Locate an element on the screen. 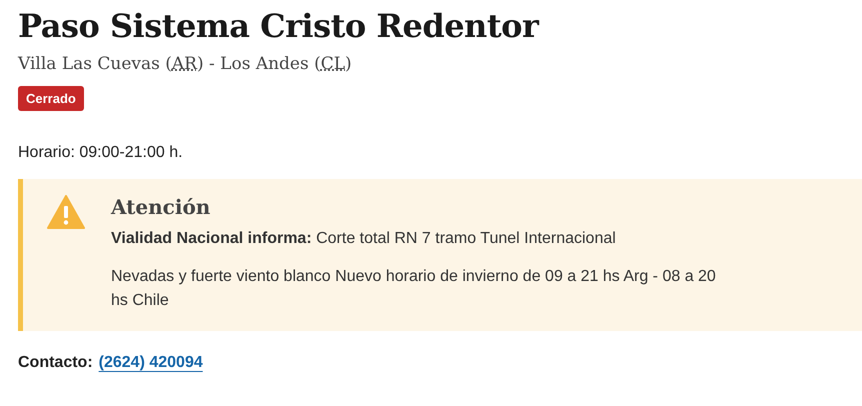 This screenshot has height=406, width=862. route-subtitle: Villa Las Cuevas (AR) - Los Andes (CL) is located at coordinates (185, 64).